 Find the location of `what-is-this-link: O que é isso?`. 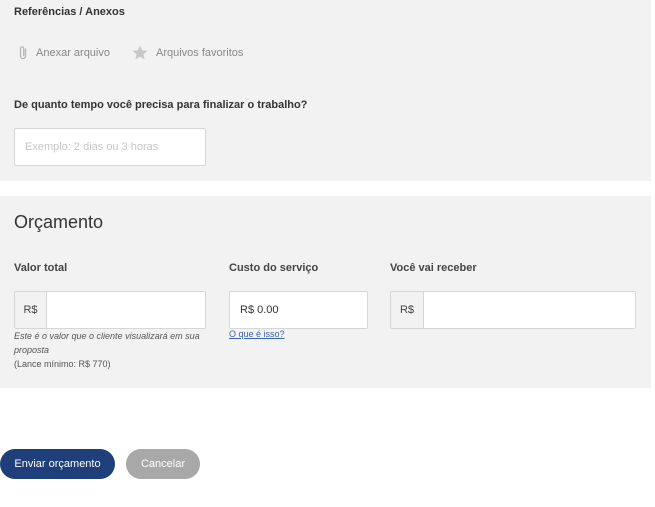

what-is-this-link: O que é isso? is located at coordinates (257, 334).